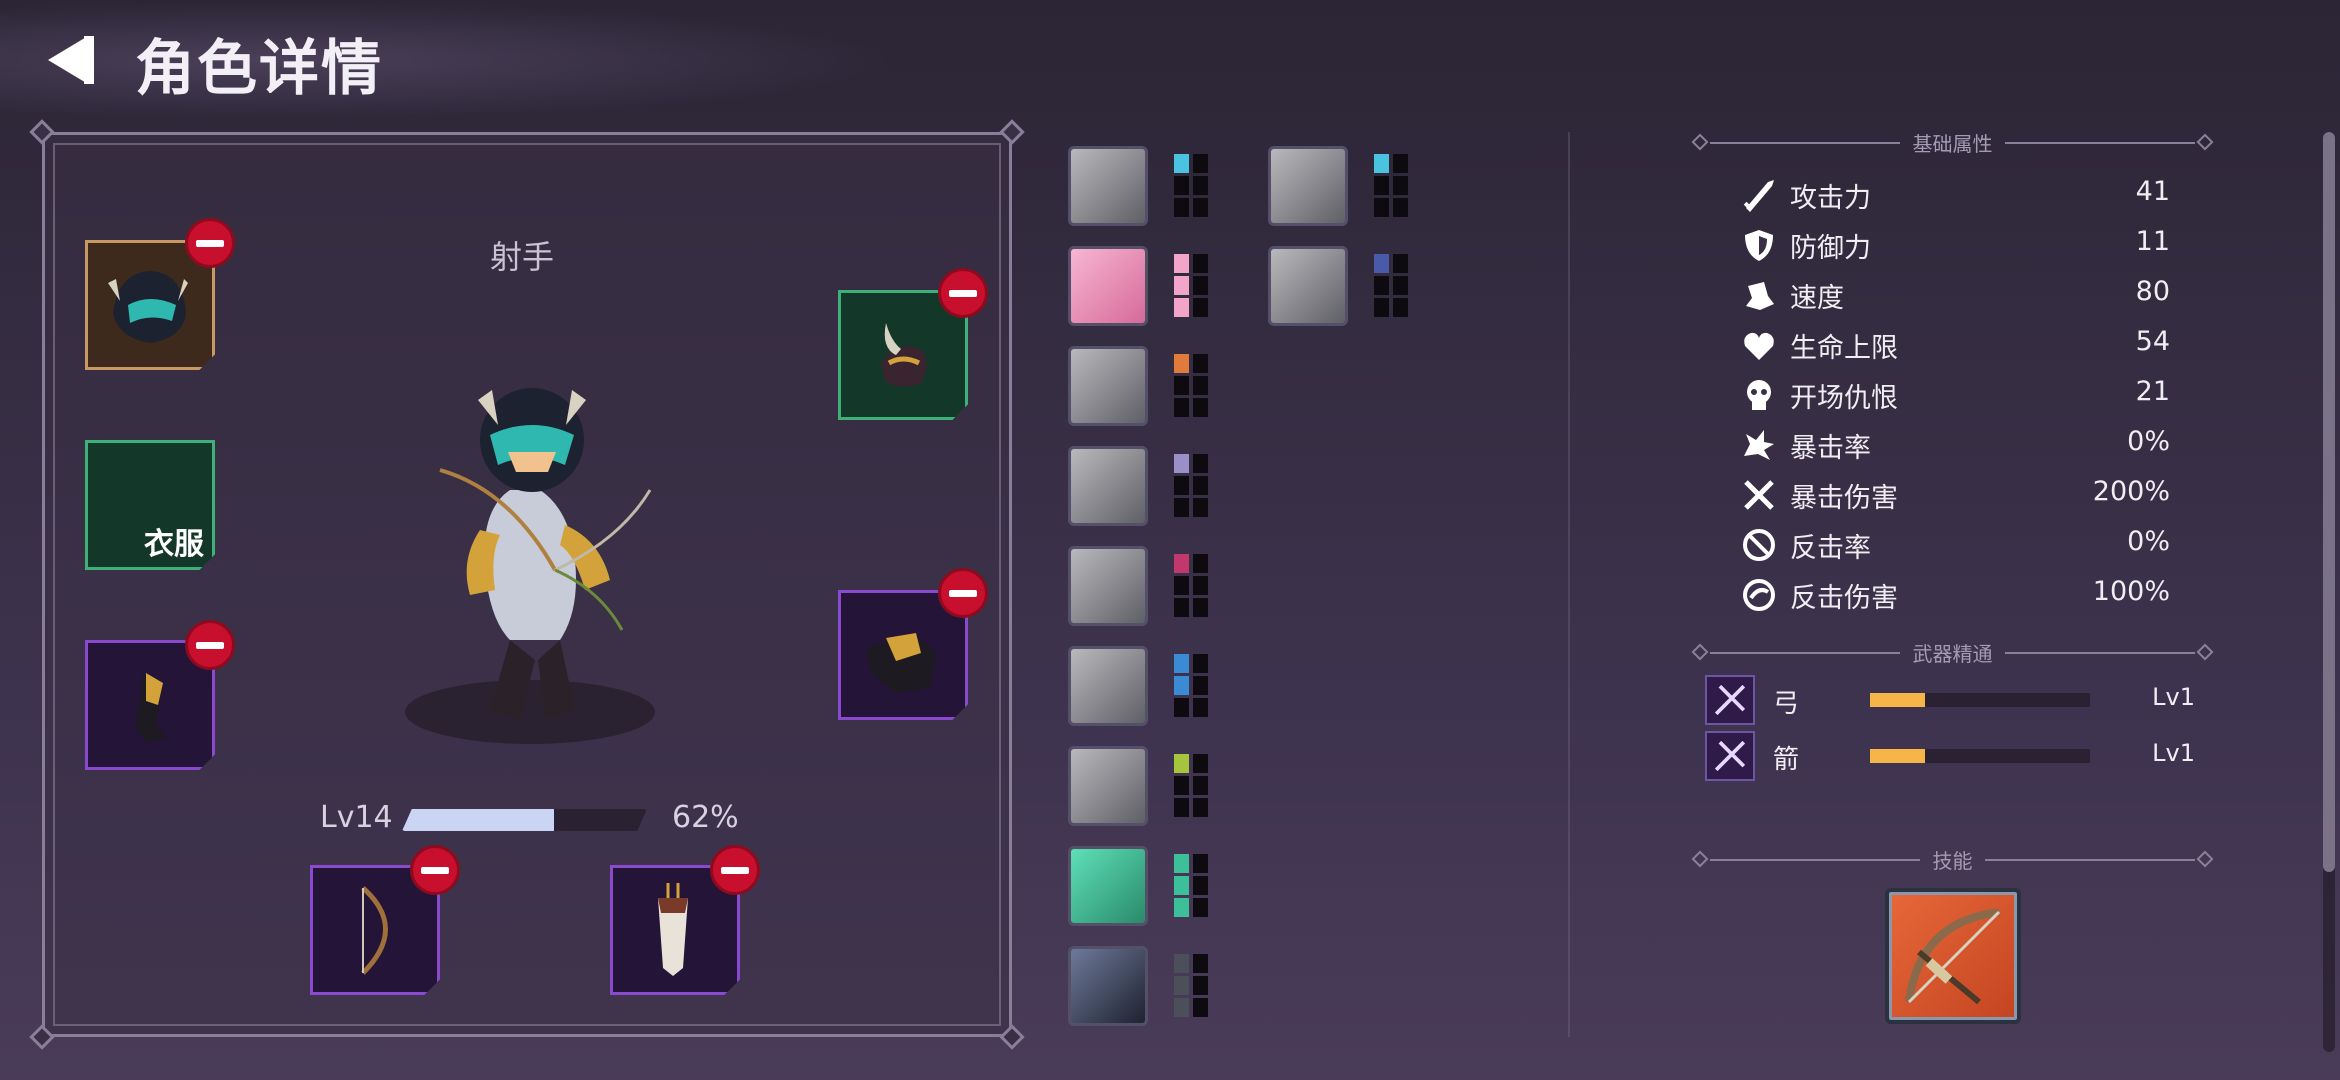  I want to click on mastery-row: 弓 Lv1, so click(1950, 705).